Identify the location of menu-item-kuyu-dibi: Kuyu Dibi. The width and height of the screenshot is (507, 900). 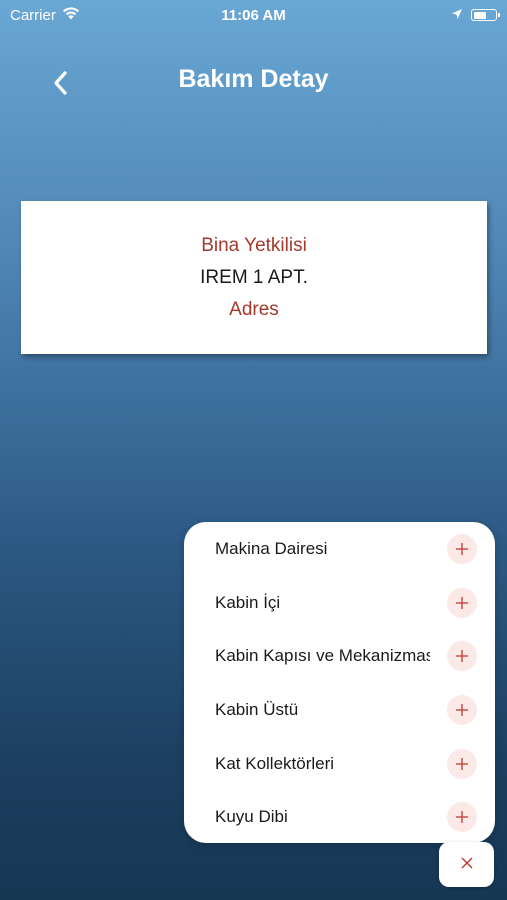
(339, 817).